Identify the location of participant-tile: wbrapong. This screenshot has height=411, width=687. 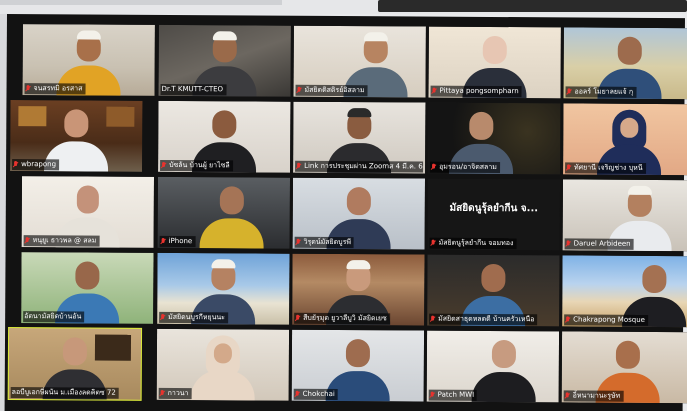
(76, 136).